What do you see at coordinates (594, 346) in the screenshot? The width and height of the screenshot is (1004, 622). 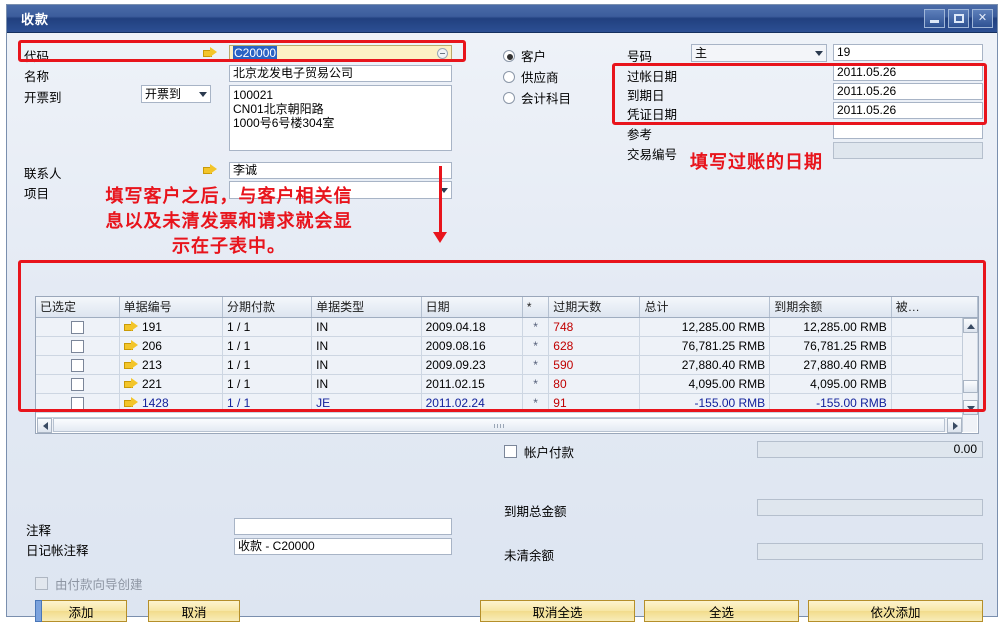 I see `cell-overdue-days: 628` at bounding box center [594, 346].